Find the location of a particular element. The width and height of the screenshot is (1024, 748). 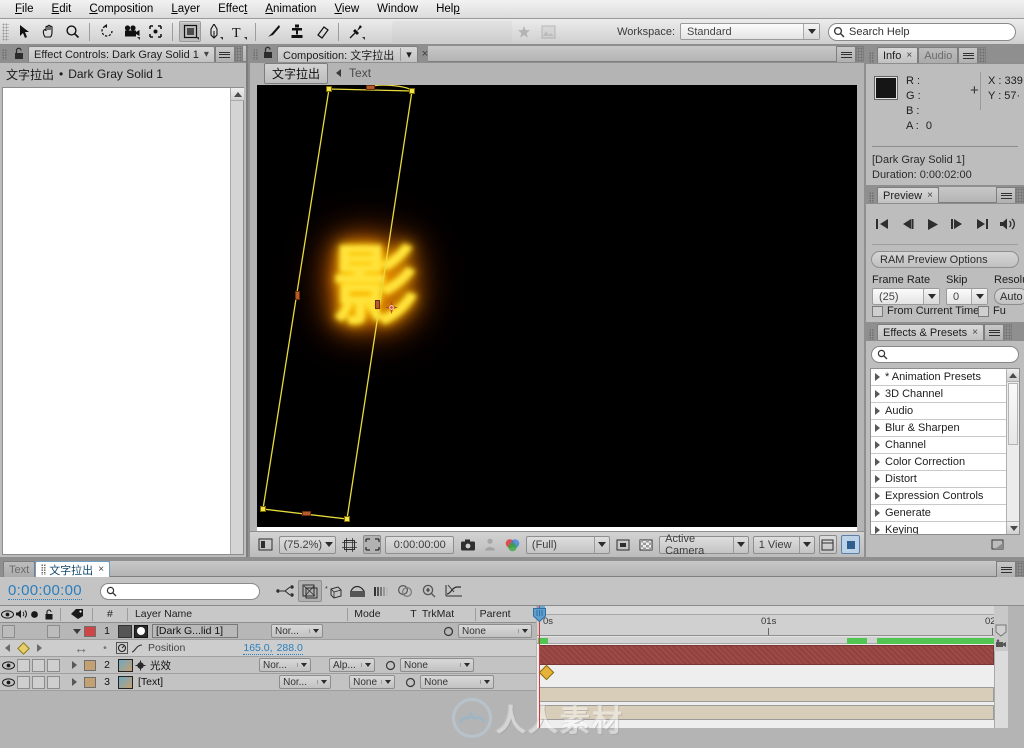

tab-composition: Composition: 文字拉出 ▾ is located at coordinates (347, 54).